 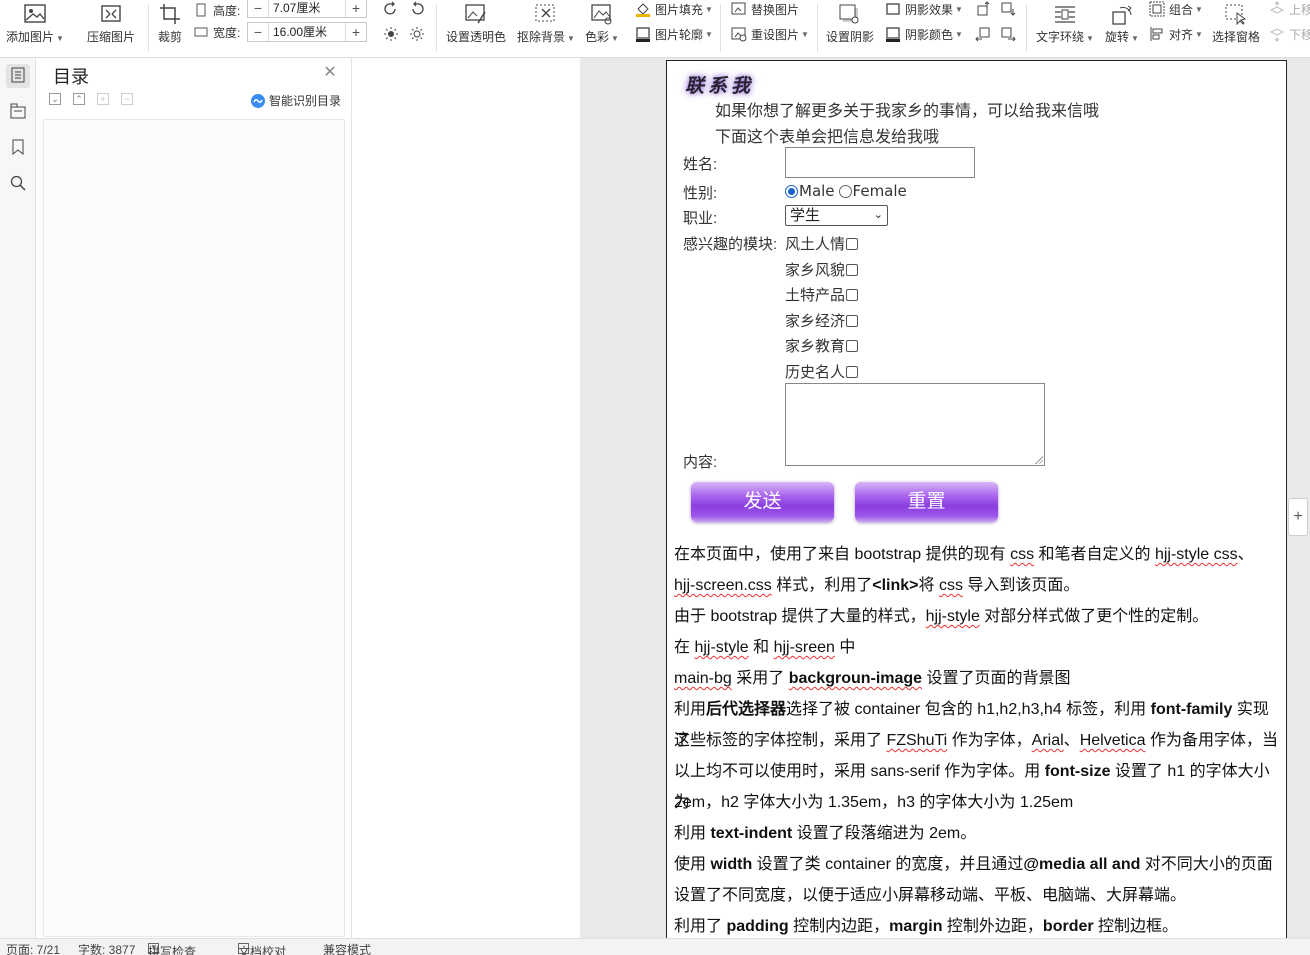 I want to click on move-down-button: 下移, so click(x=1289, y=34).